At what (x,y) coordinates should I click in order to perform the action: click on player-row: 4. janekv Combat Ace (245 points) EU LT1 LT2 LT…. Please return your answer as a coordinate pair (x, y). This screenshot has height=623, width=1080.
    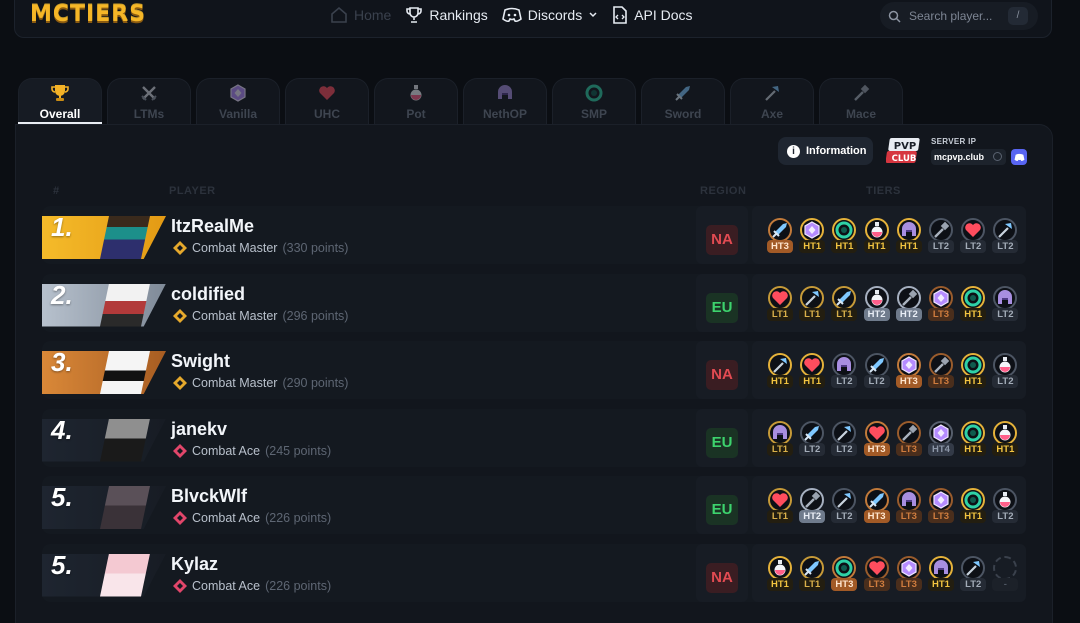
    Looking at the image, I should click on (534, 437).